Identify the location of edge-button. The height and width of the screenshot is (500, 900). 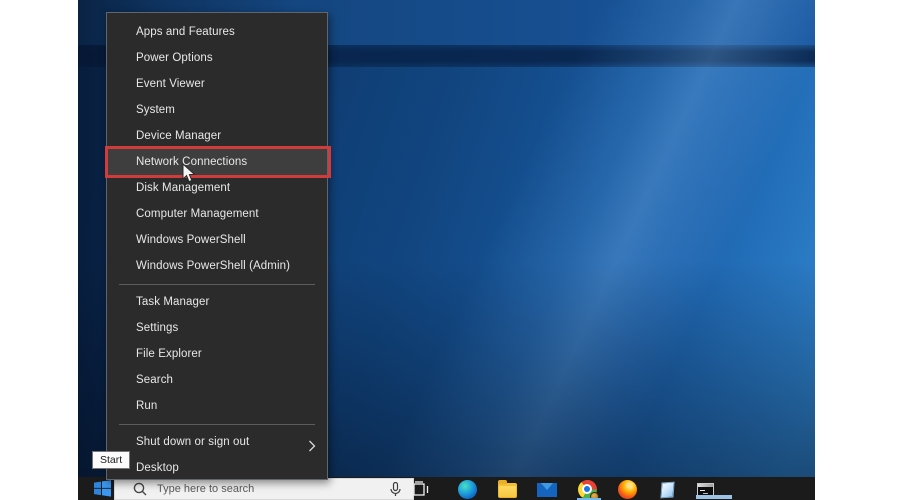
(467, 489).